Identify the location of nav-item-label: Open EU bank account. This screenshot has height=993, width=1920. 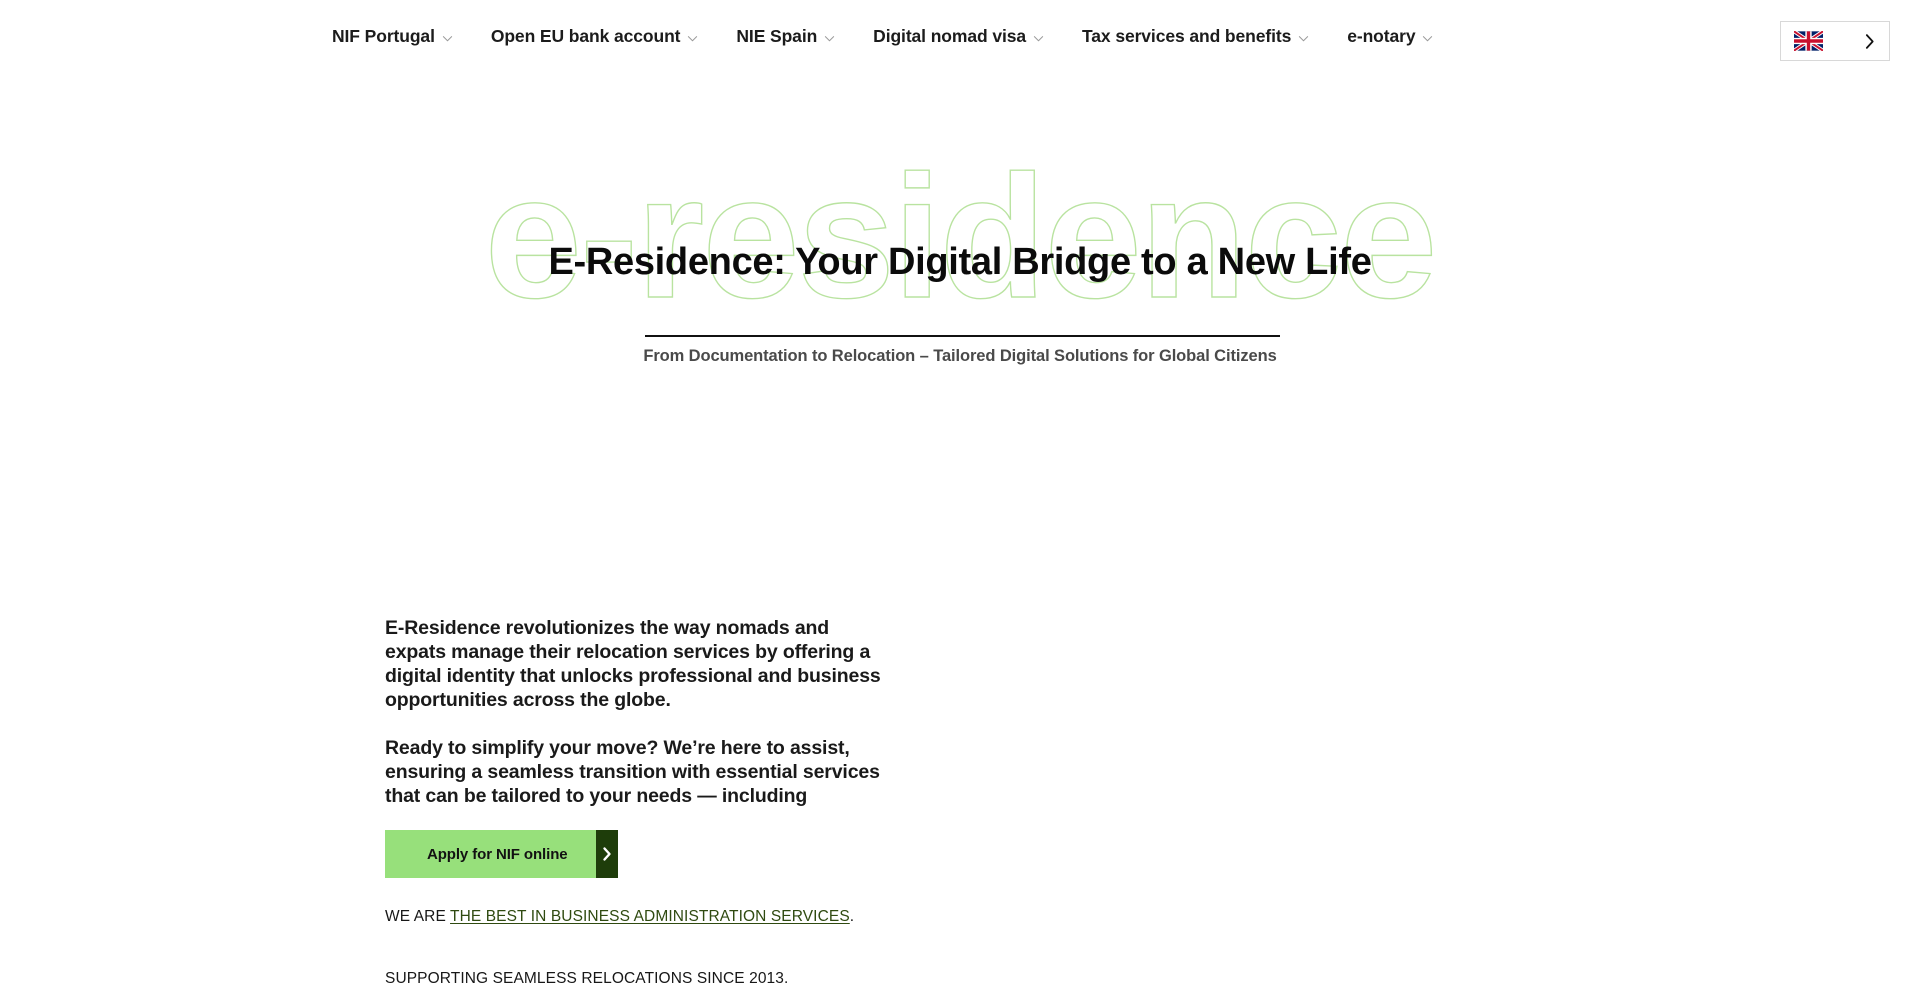
(585, 36).